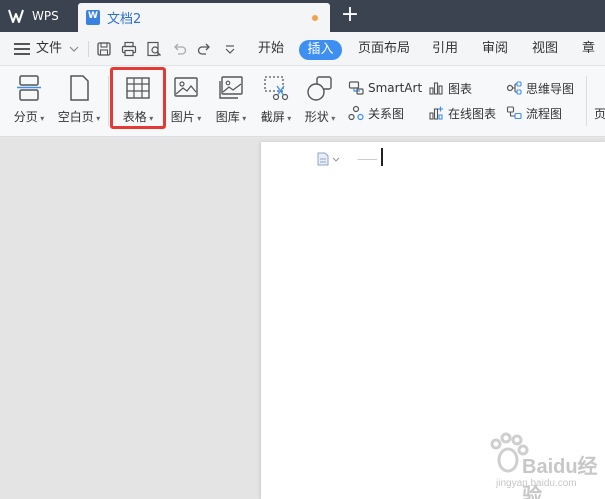 The width and height of the screenshot is (605, 499). What do you see at coordinates (367, 154) in the screenshot?
I see `margin-corner-mark` at bounding box center [367, 154].